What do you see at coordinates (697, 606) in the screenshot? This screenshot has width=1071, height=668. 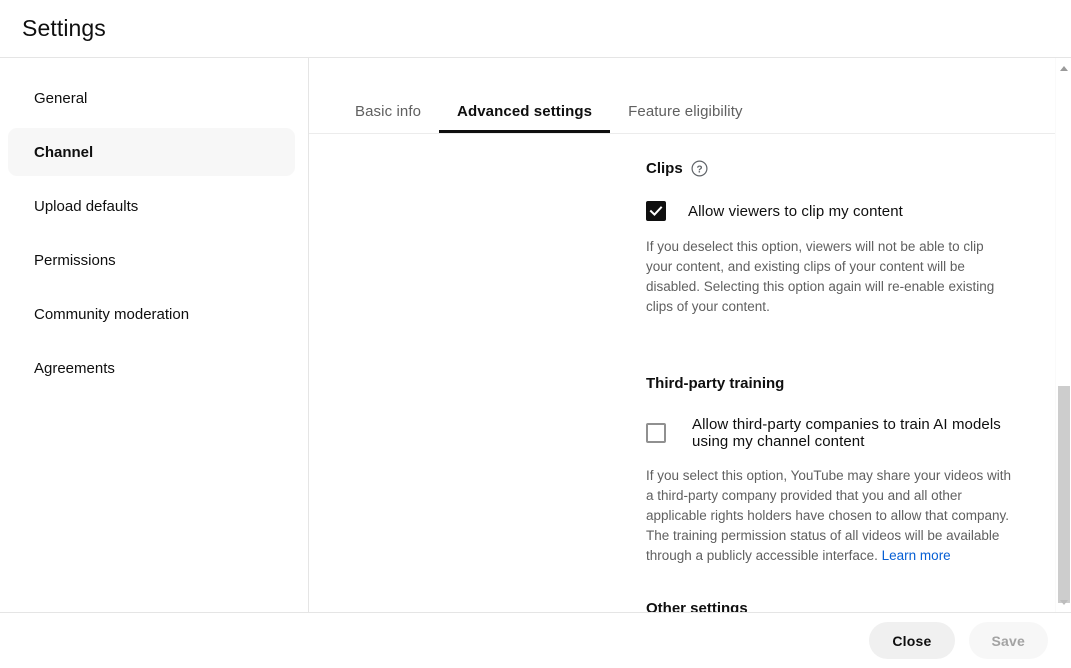 I see `other-settings-heading: Other settings` at bounding box center [697, 606].